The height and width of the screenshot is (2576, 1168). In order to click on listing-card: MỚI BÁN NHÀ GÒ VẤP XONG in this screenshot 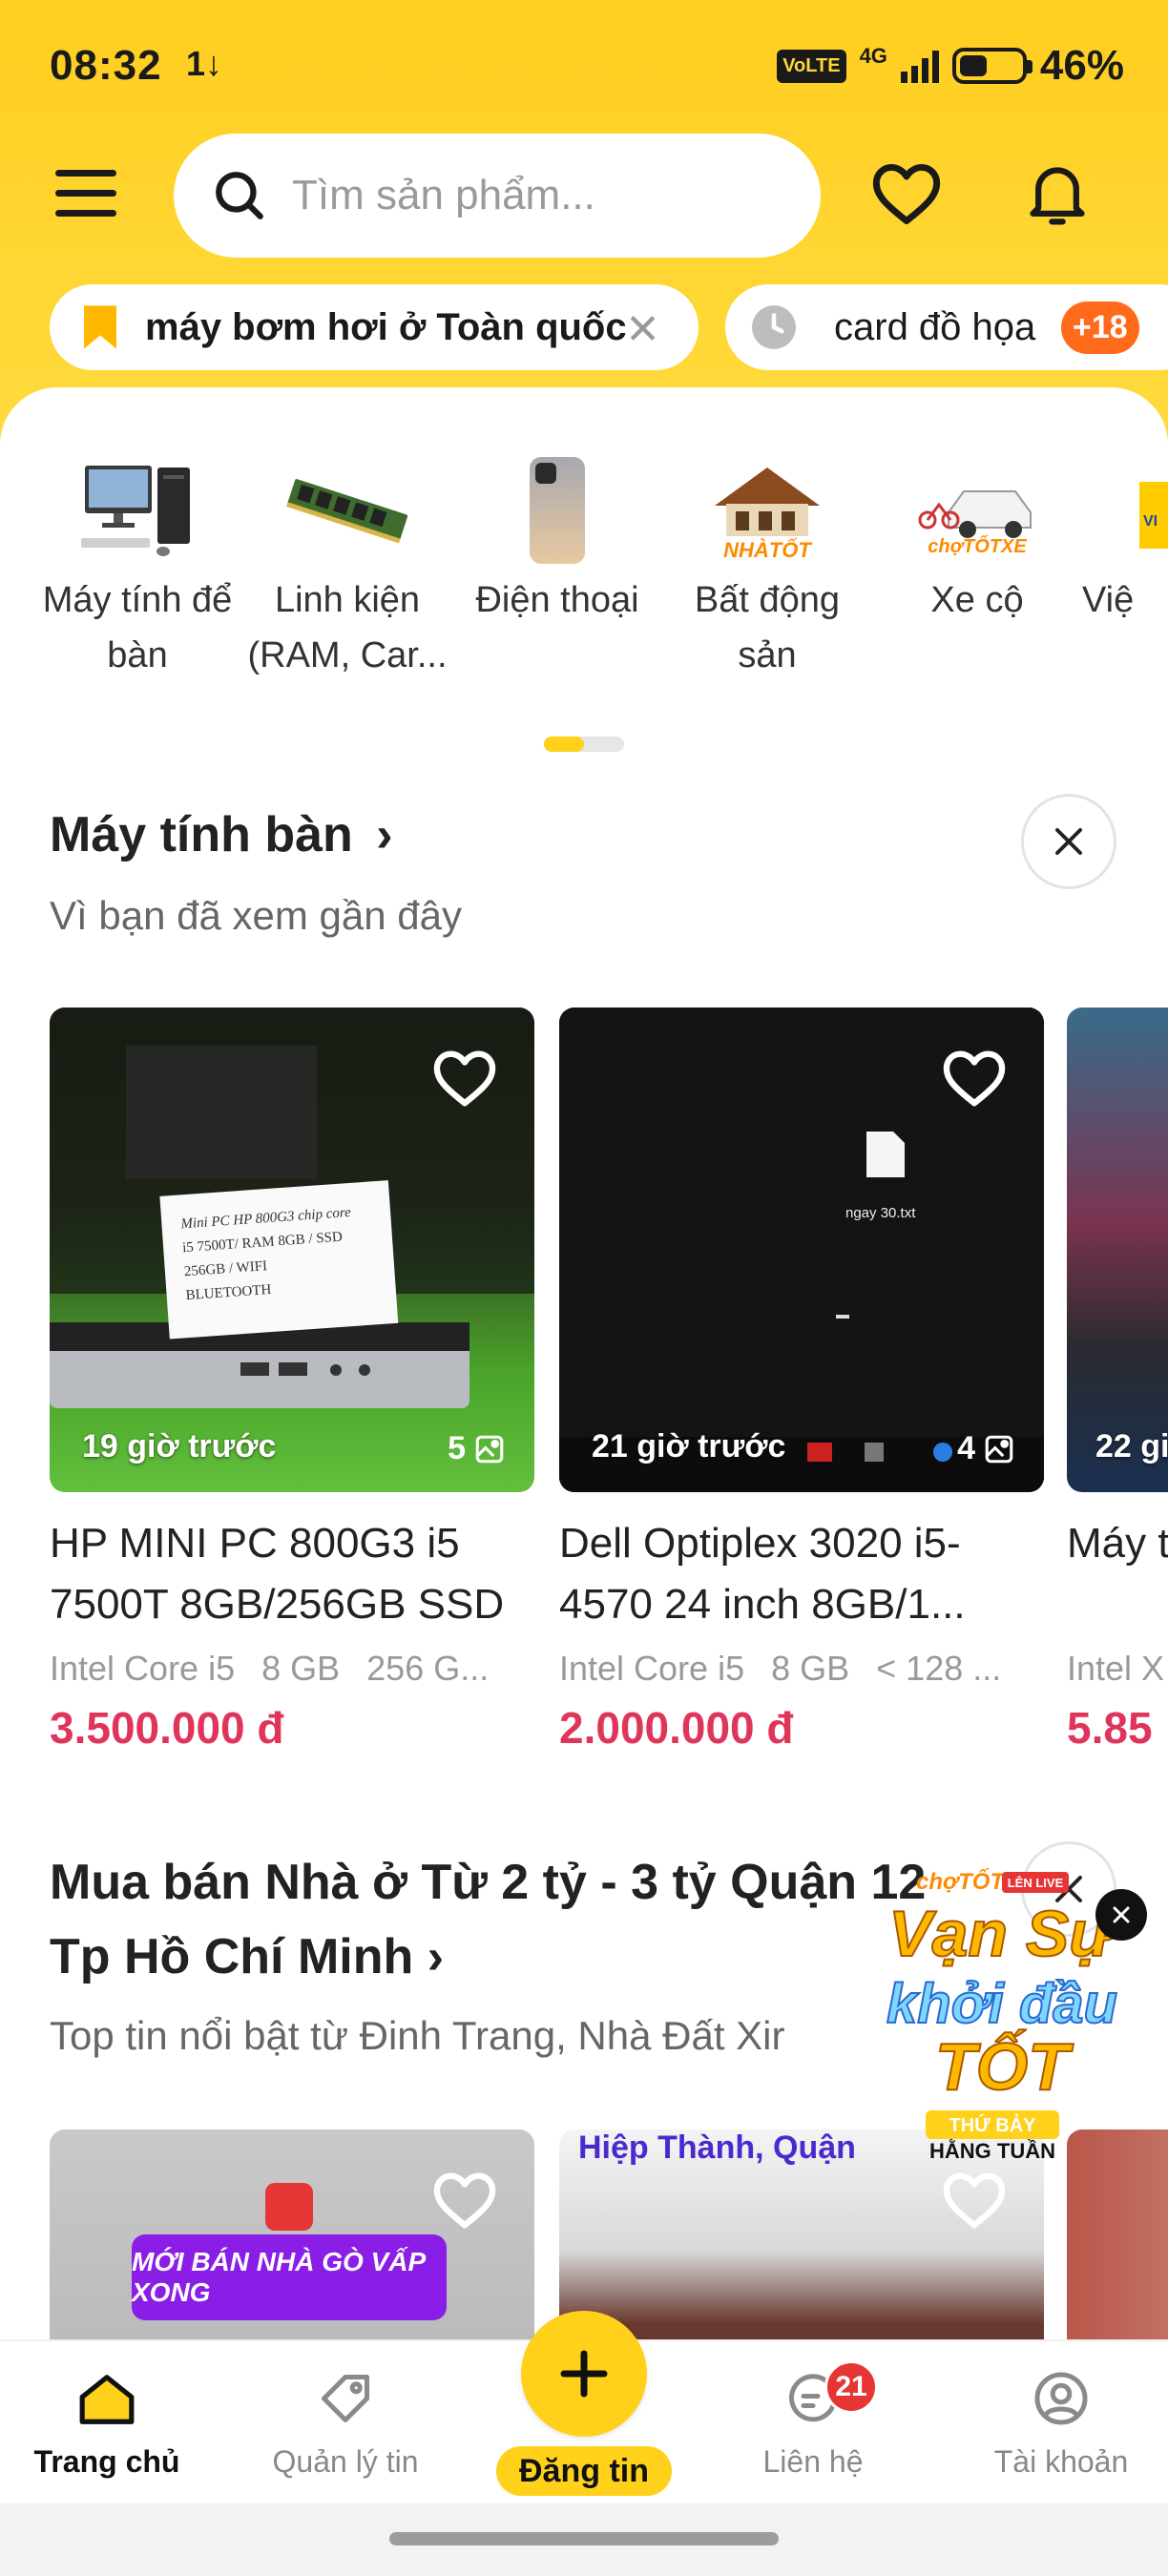, I will do `click(292, 2234)`.